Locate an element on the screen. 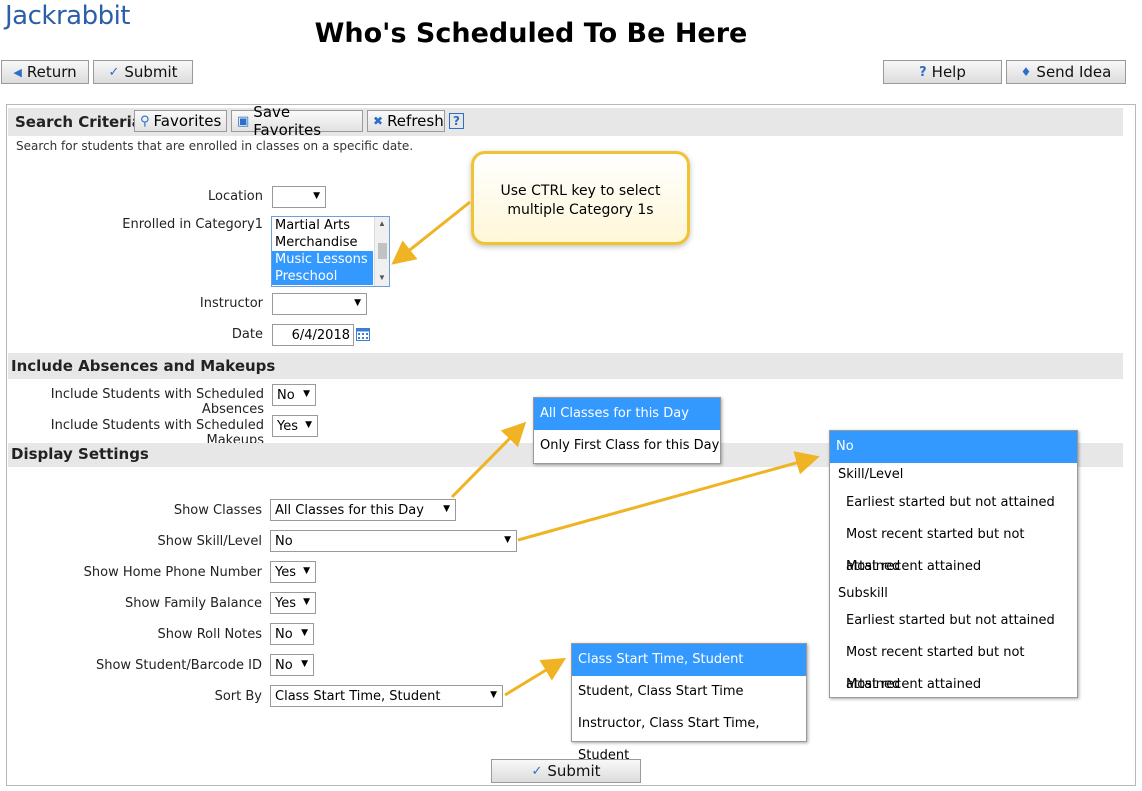 This screenshot has height=791, width=1142. footer-submit-button: ✓ Submit is located at coordinates (566, 771).